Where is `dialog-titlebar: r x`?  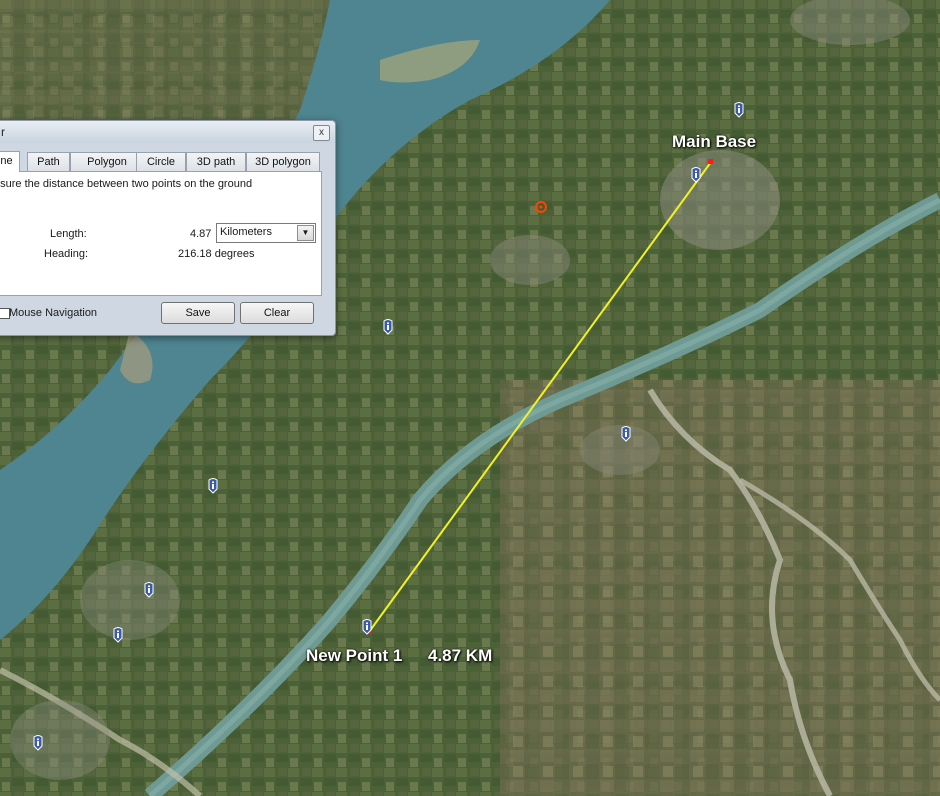
dialog-titlebar: r x is located at coordinates (167, 132).